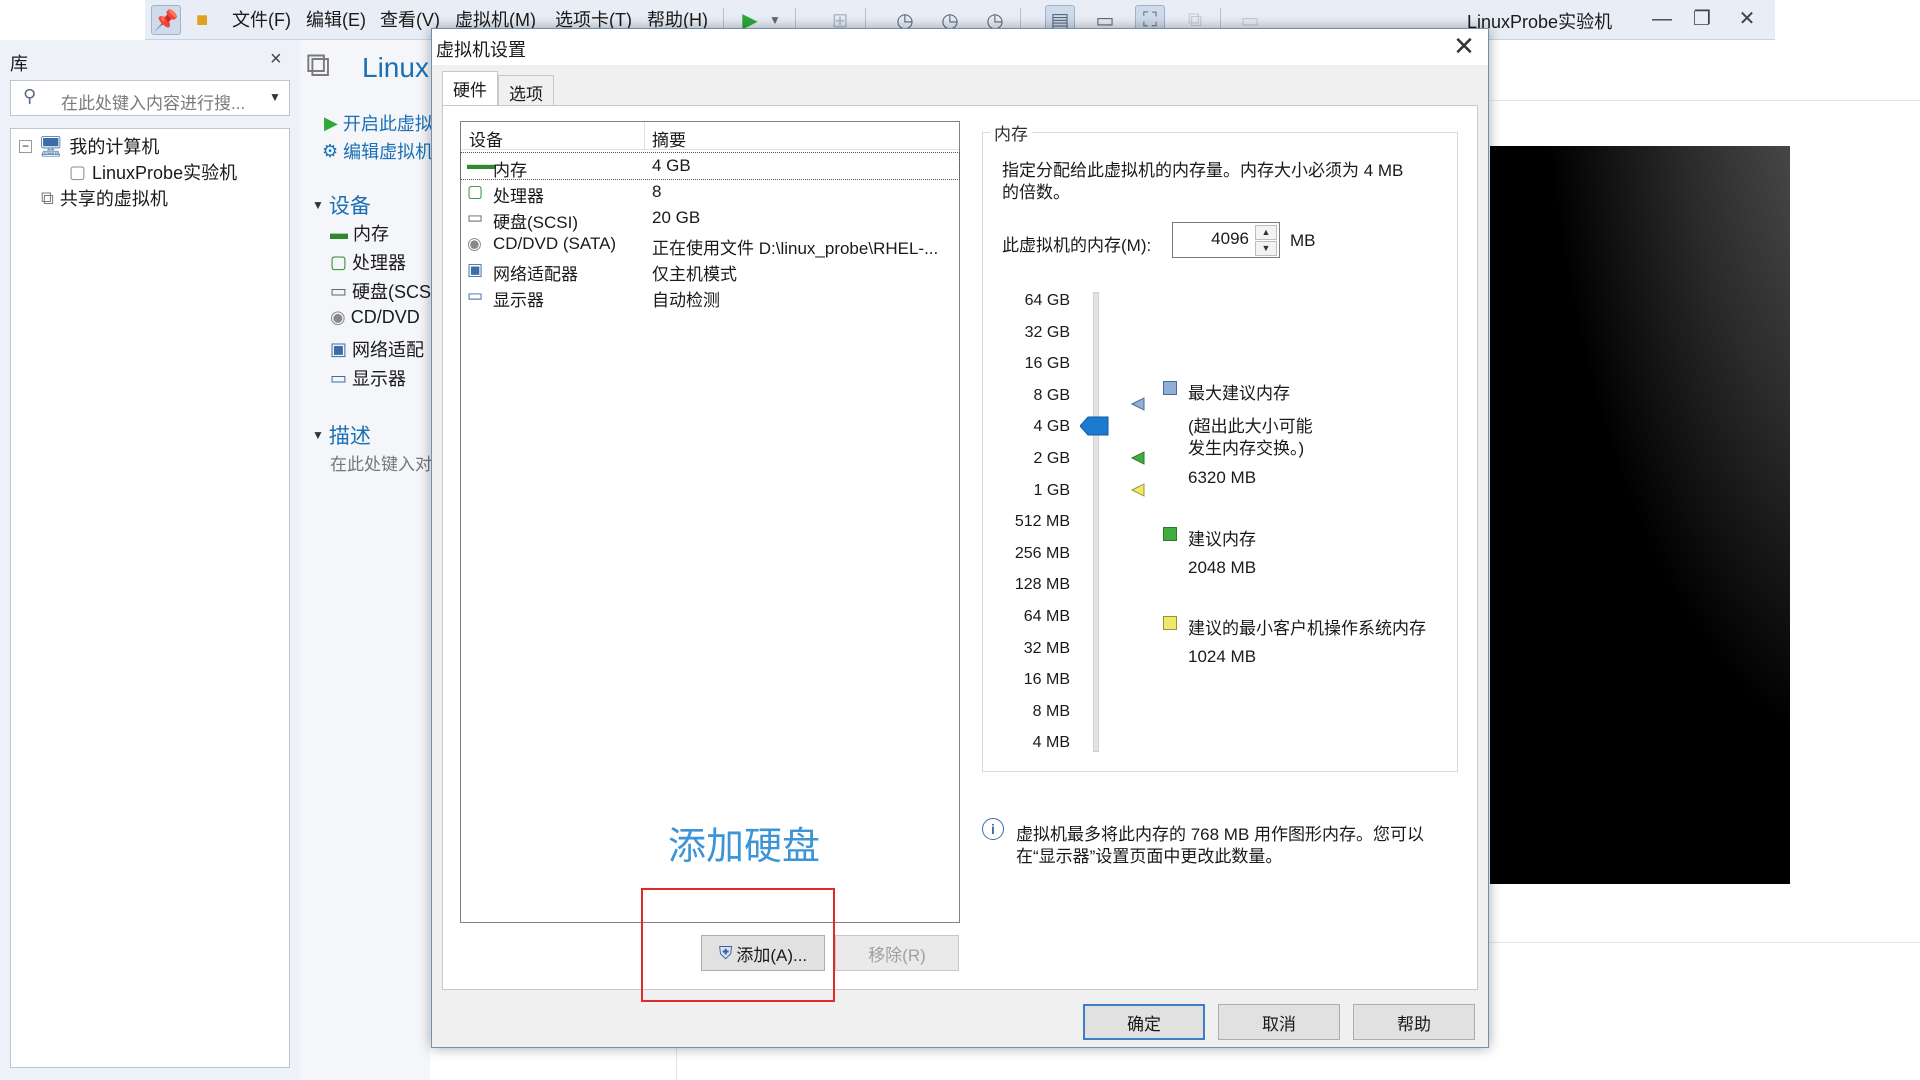  I want to click on recommended-memory-label: 建议内存, so click(1222, 539).